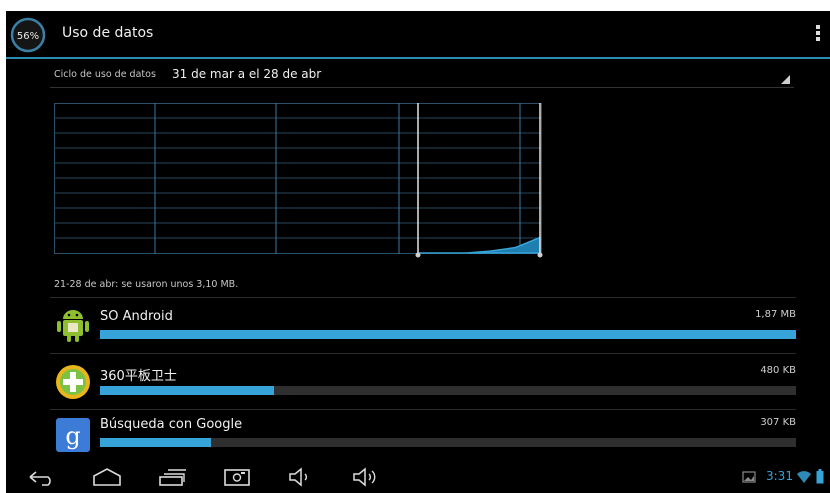 The height and width of the screenshot is (493, 830). What do you see at coordinates (138, 376) in the screenshot?
I see `app-name: 360平板卫士` at bounding box center [138, 376].